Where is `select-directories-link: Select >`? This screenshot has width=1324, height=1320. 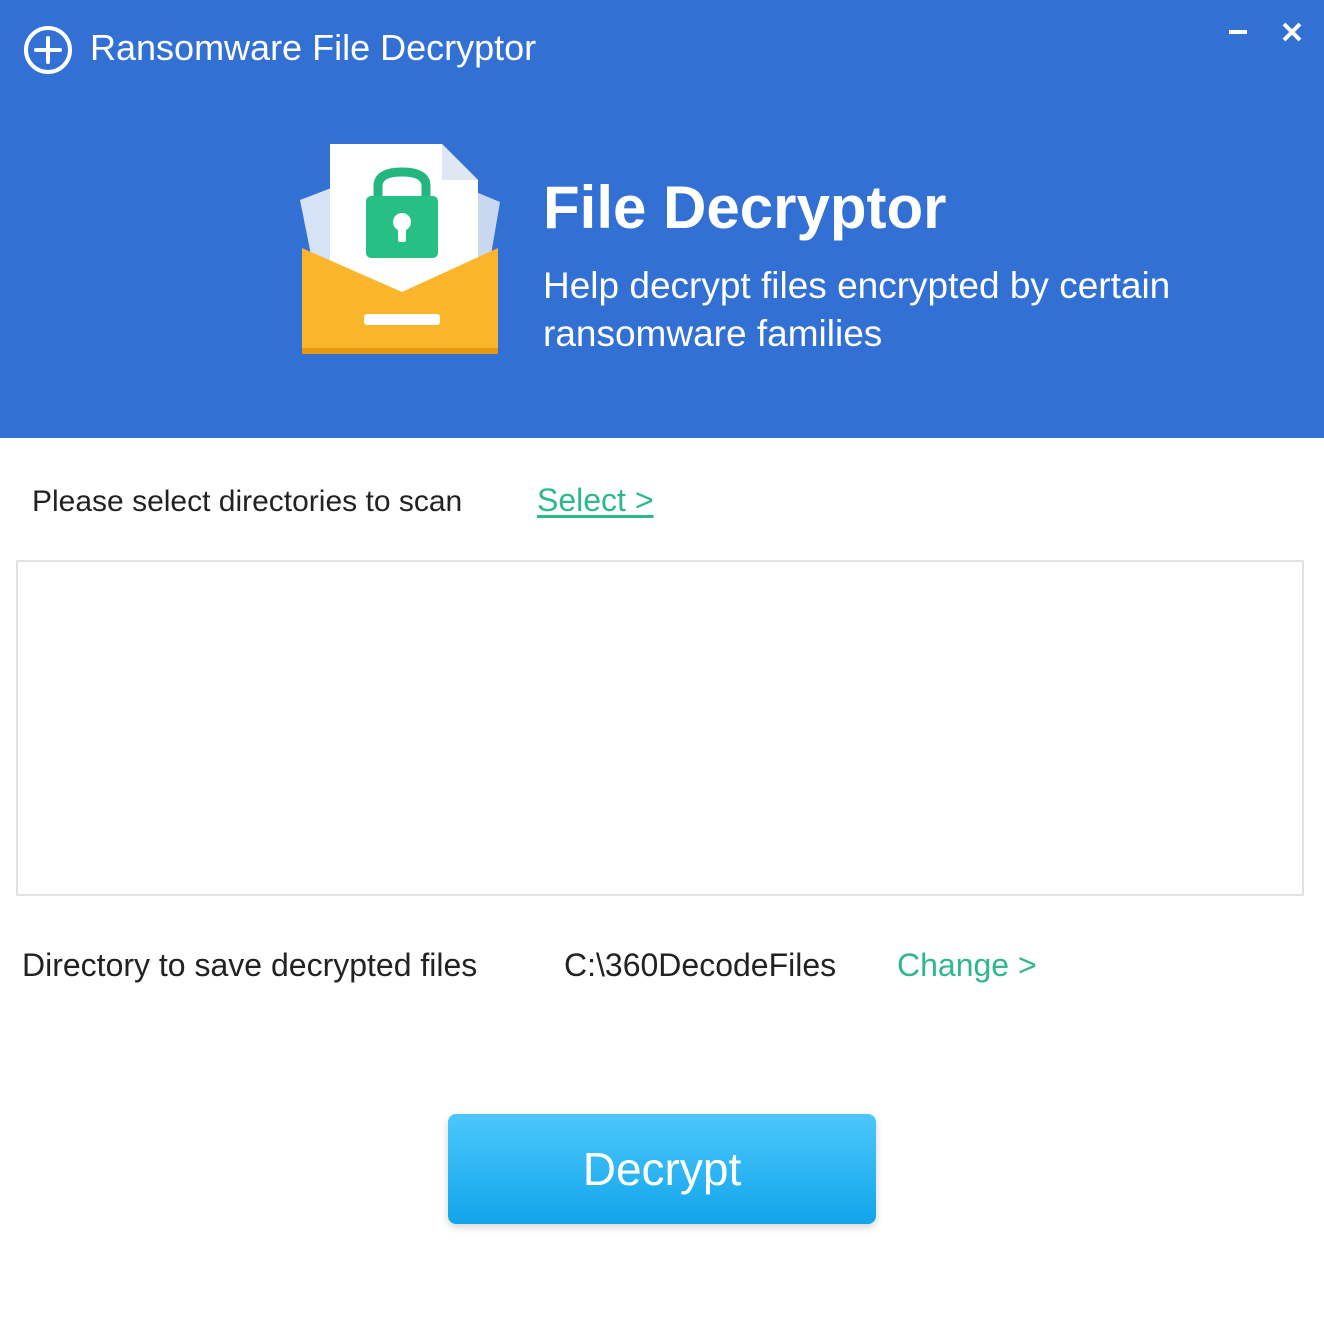
select-directories-link: Select > is located at coordinates (595, 500).